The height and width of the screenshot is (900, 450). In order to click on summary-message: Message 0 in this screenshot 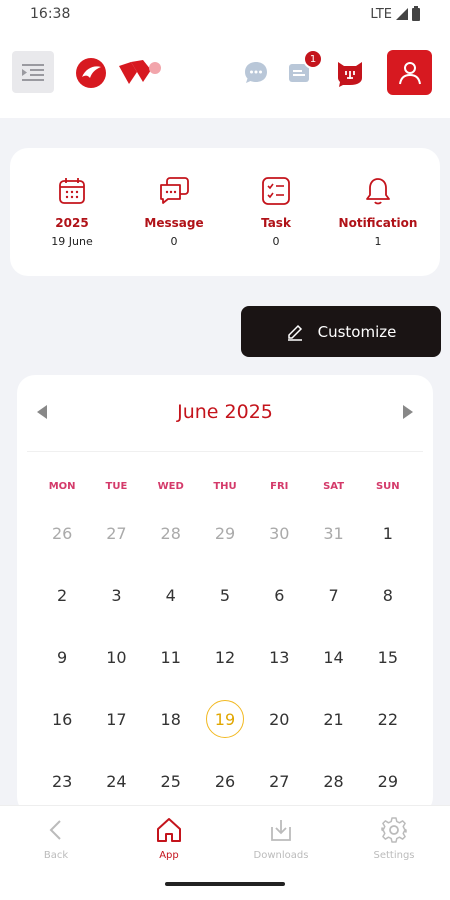, I will do `click(174, 212)`.